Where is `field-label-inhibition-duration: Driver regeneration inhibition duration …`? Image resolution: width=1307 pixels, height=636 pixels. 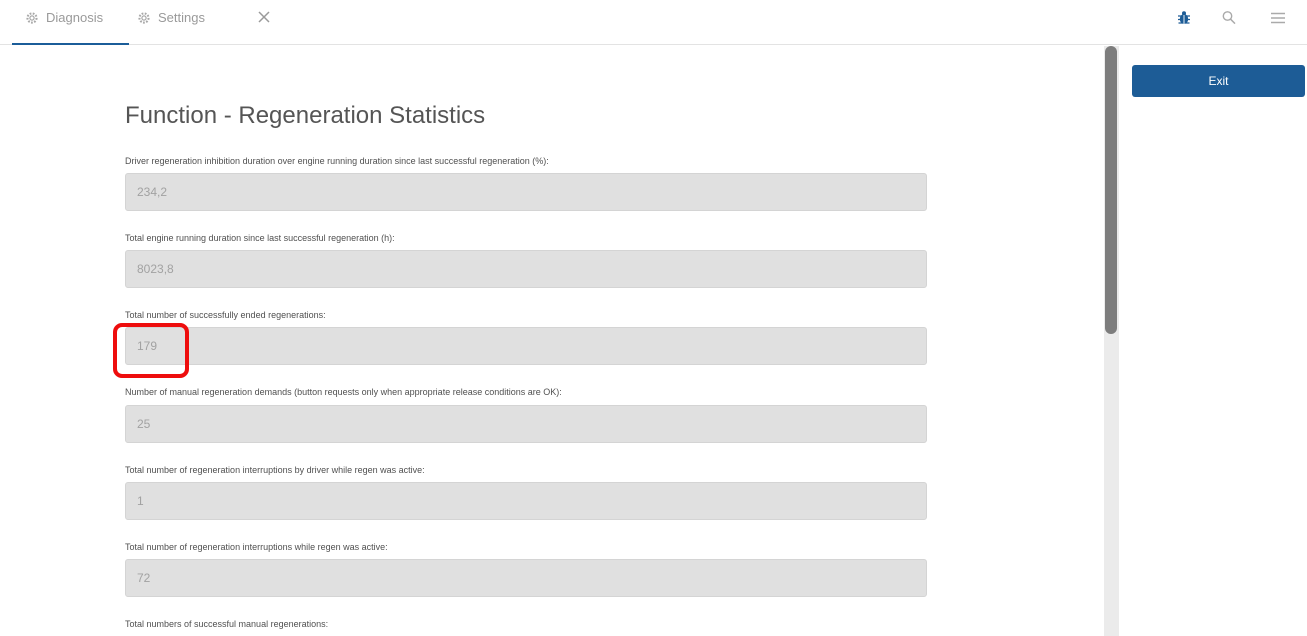 field-label-inhibition-duration: Driver regeneration inhibition duration … is located at coordinates (337, 161).